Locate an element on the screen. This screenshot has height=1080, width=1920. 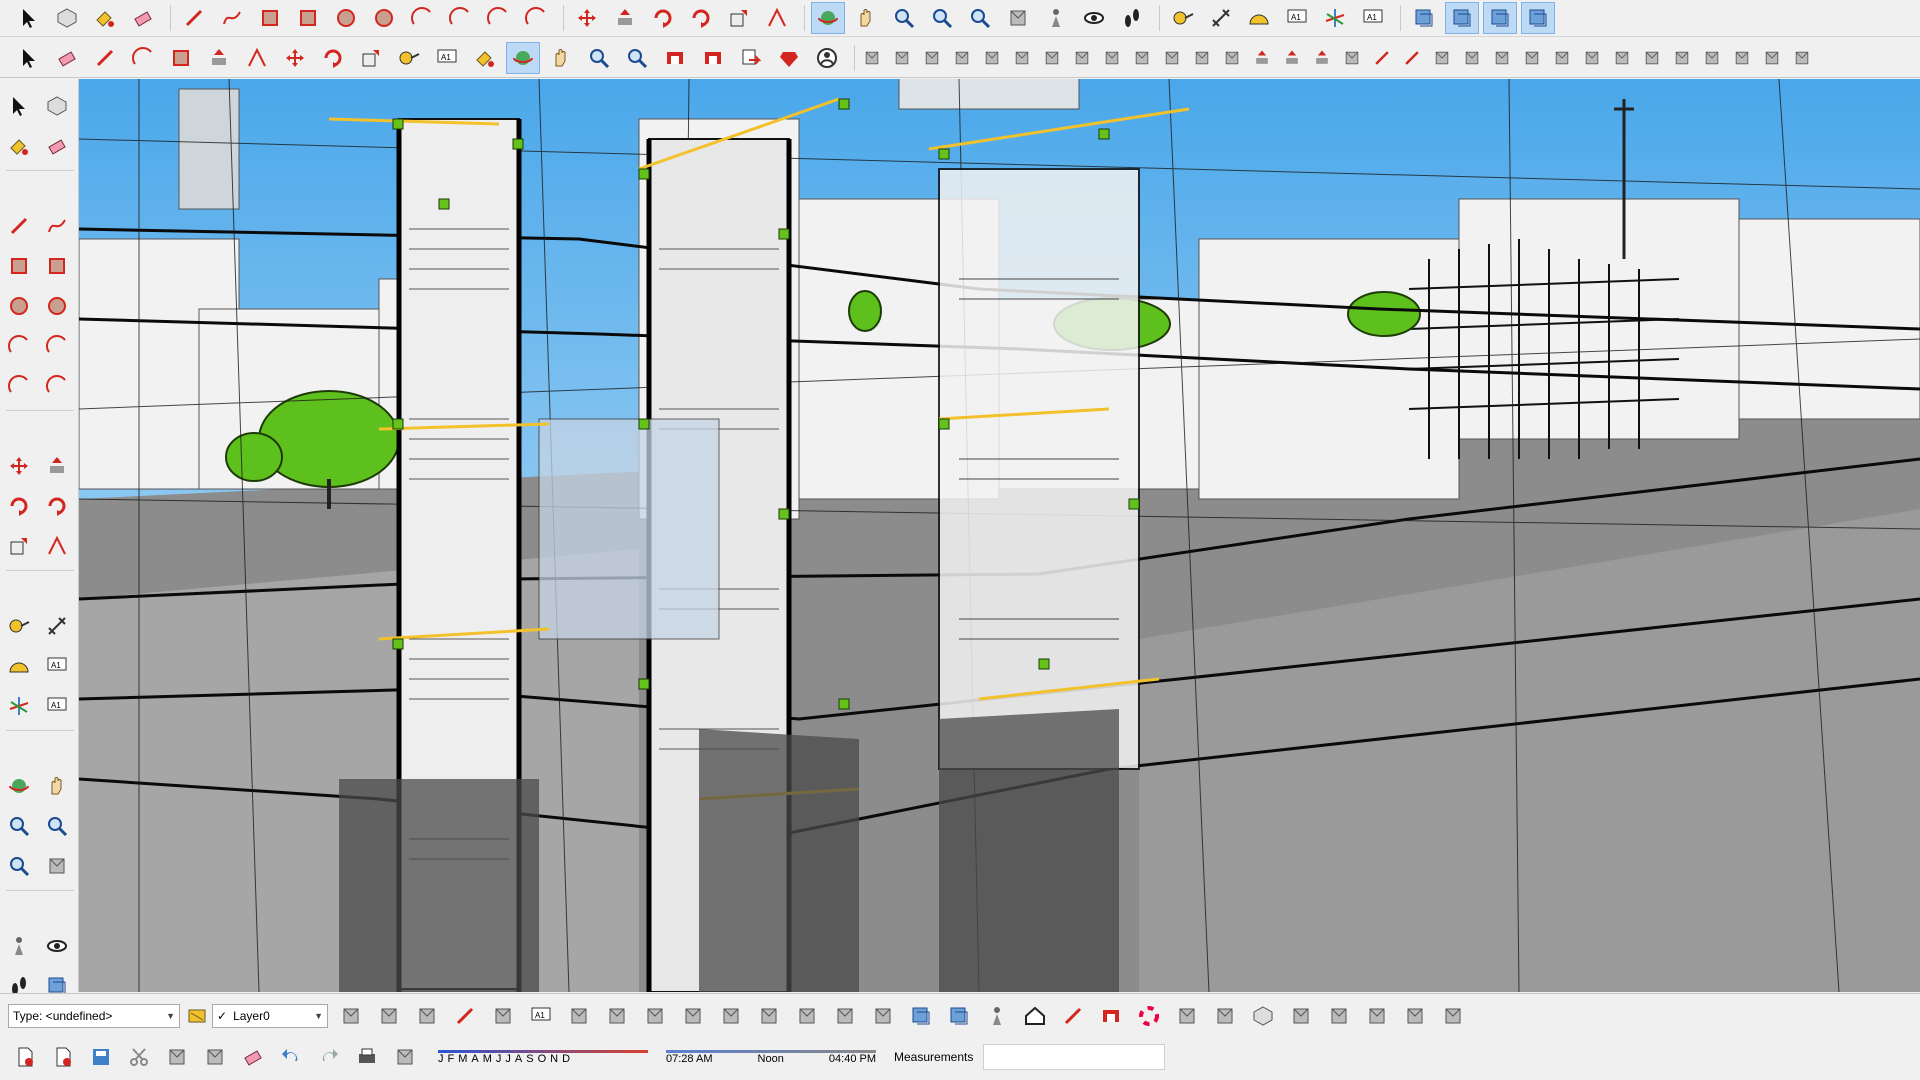
drape-icon is located at coordinates (992, 58).